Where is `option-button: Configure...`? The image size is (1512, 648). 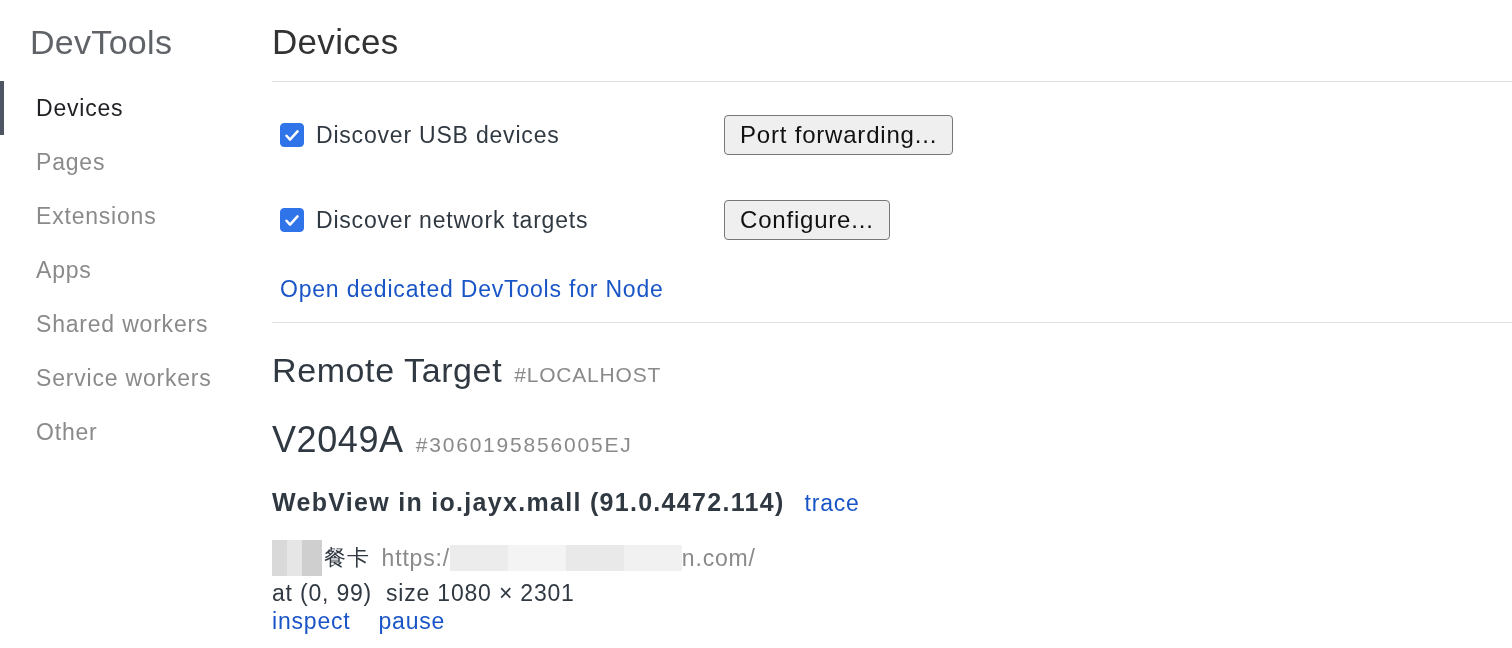 option-button: Configure... is located at coordinates (807, 220).